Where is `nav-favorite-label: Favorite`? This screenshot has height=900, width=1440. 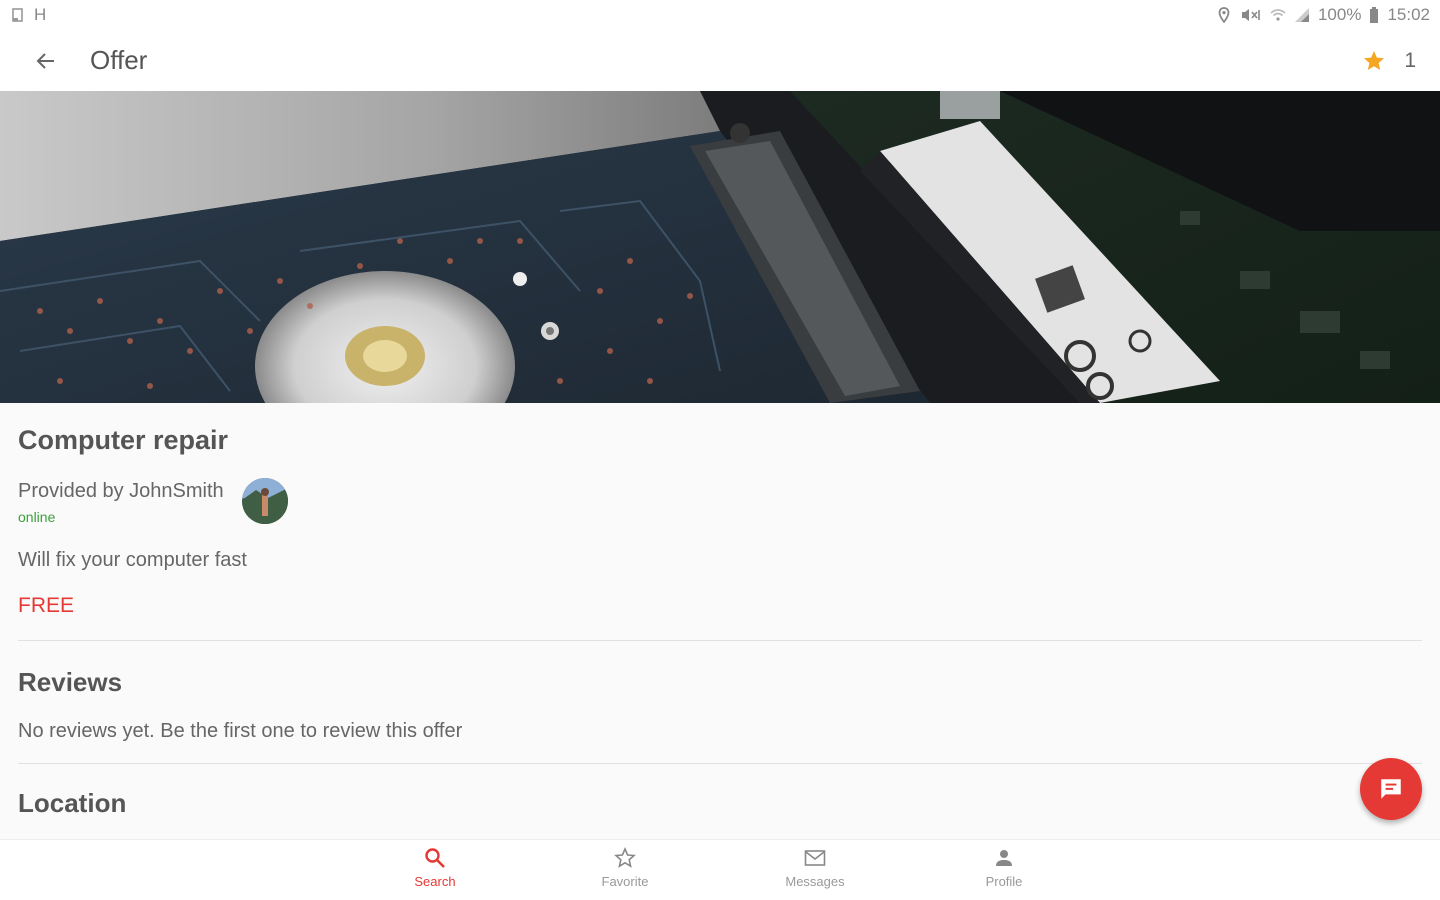 nav-favorite-label: Favorite is located at coordinates (625, 881).